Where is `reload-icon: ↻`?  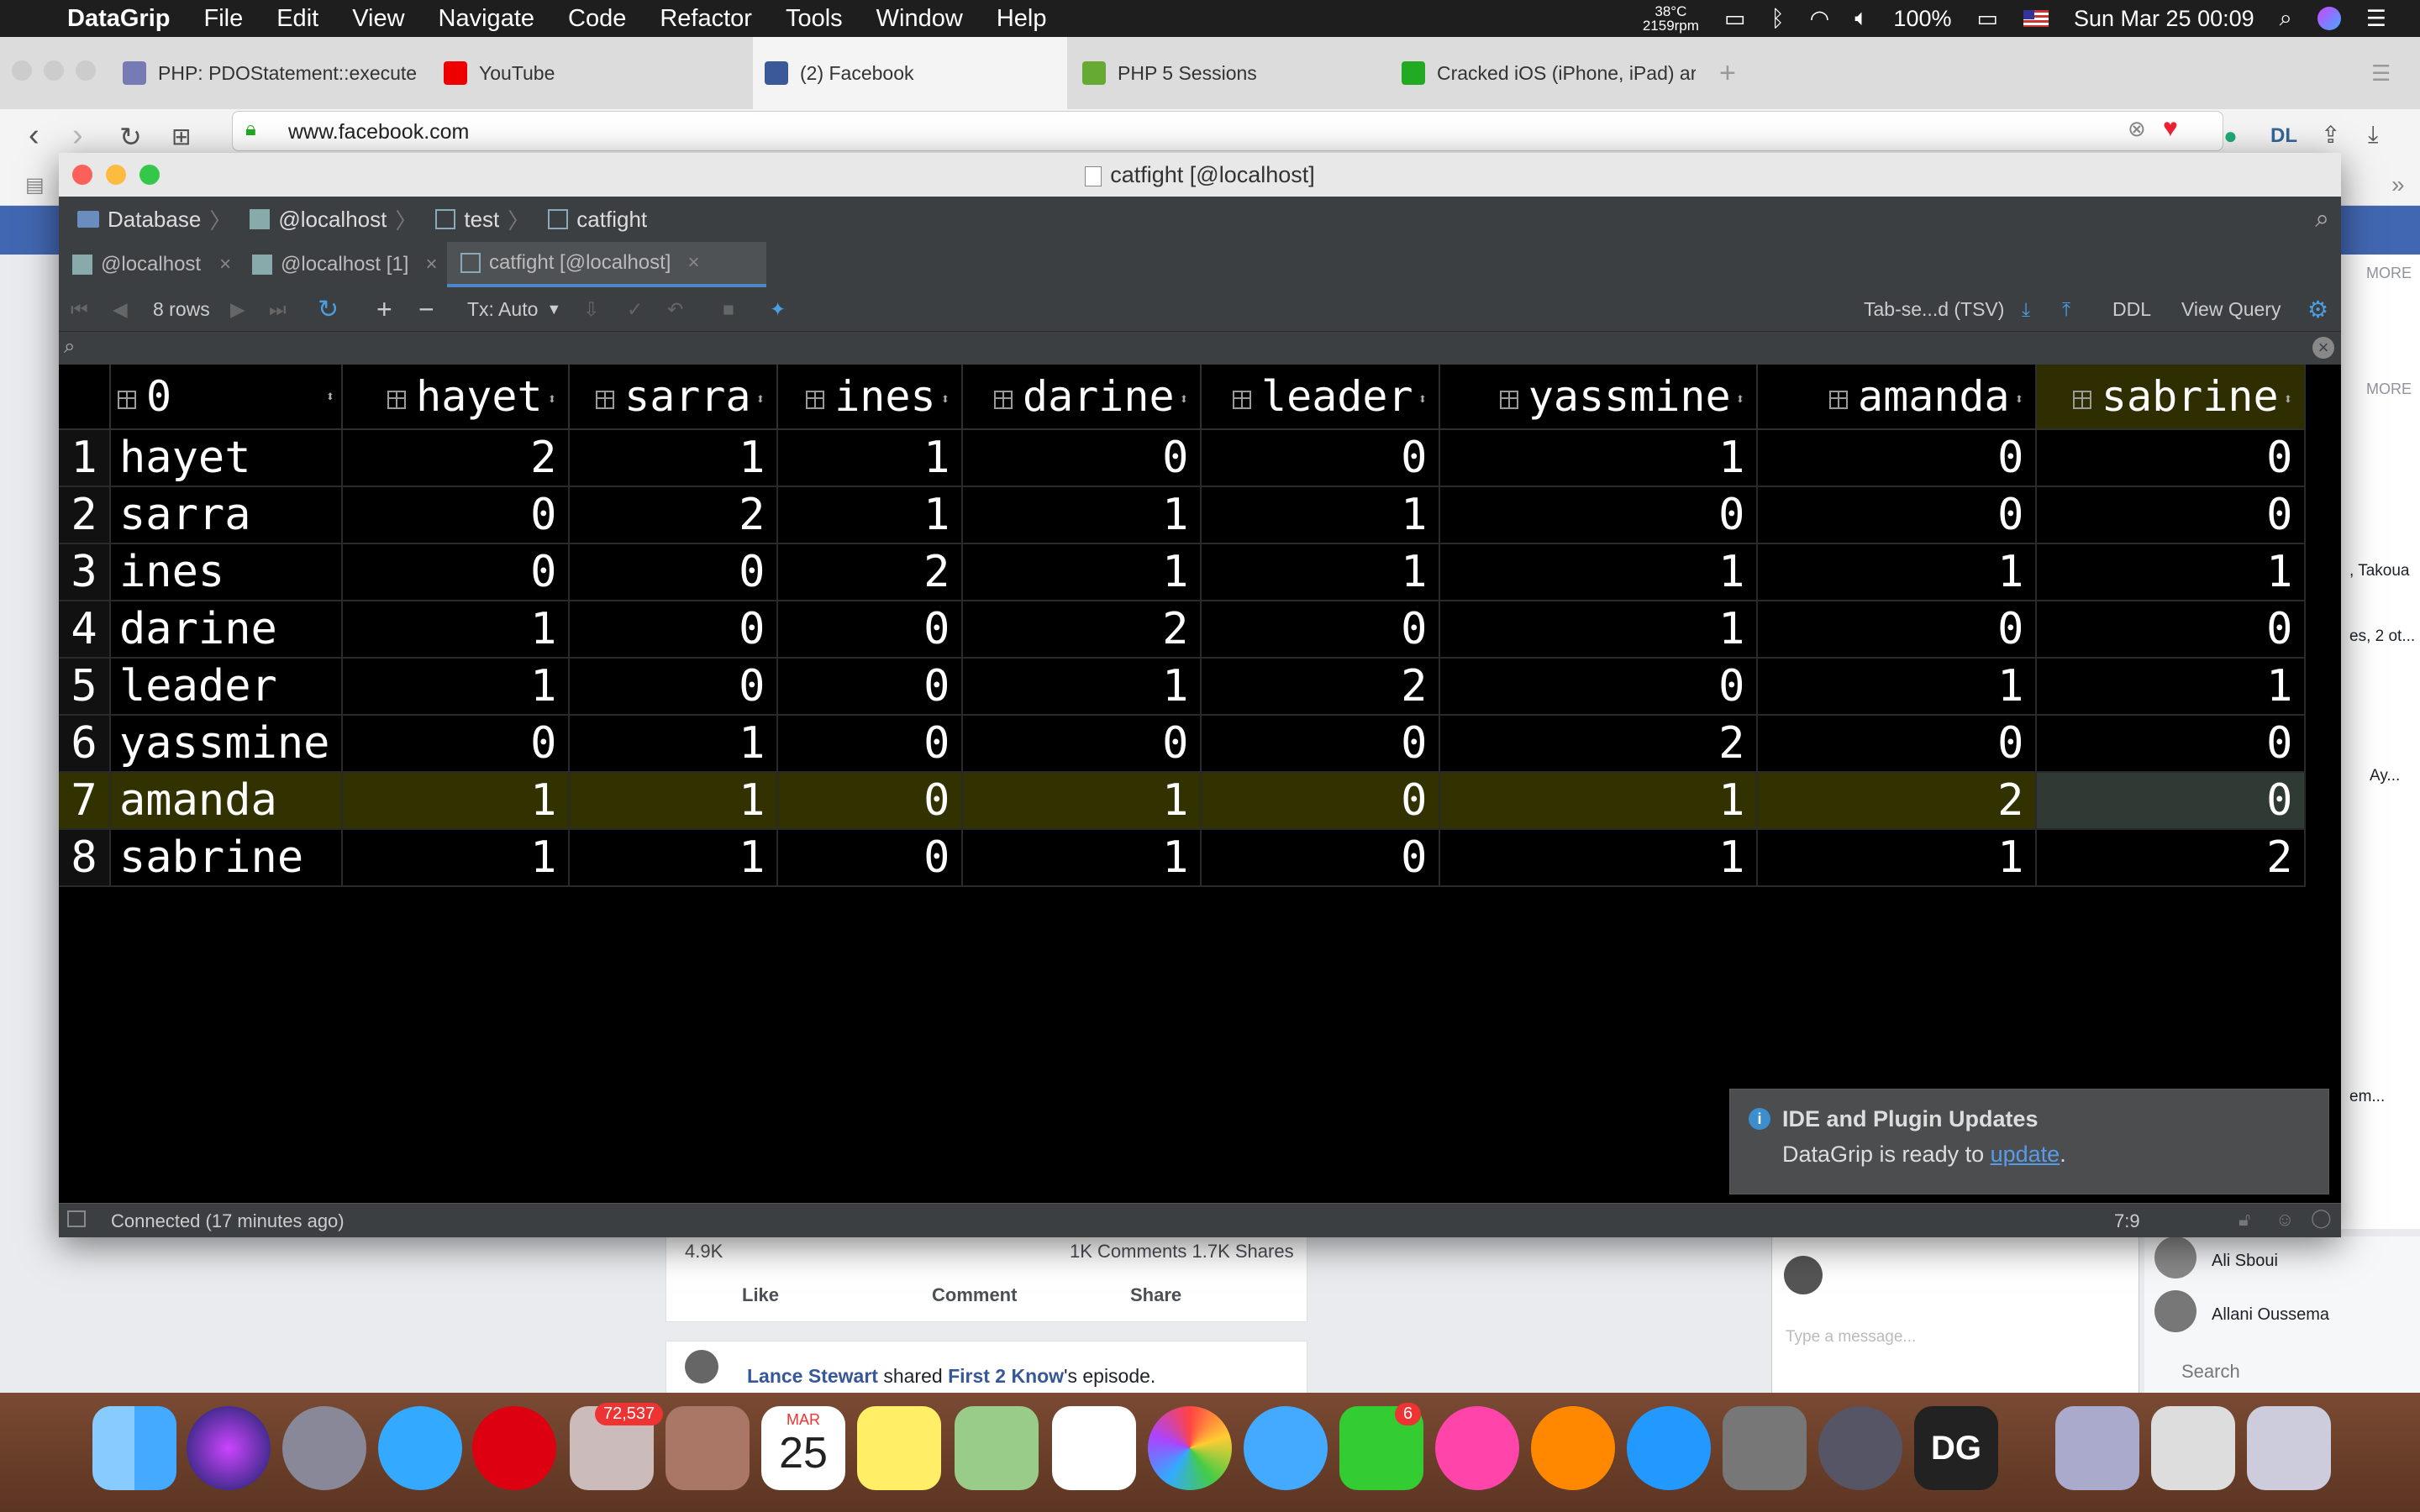 reload-icon: ↻ is located at coordinates (130, 137).